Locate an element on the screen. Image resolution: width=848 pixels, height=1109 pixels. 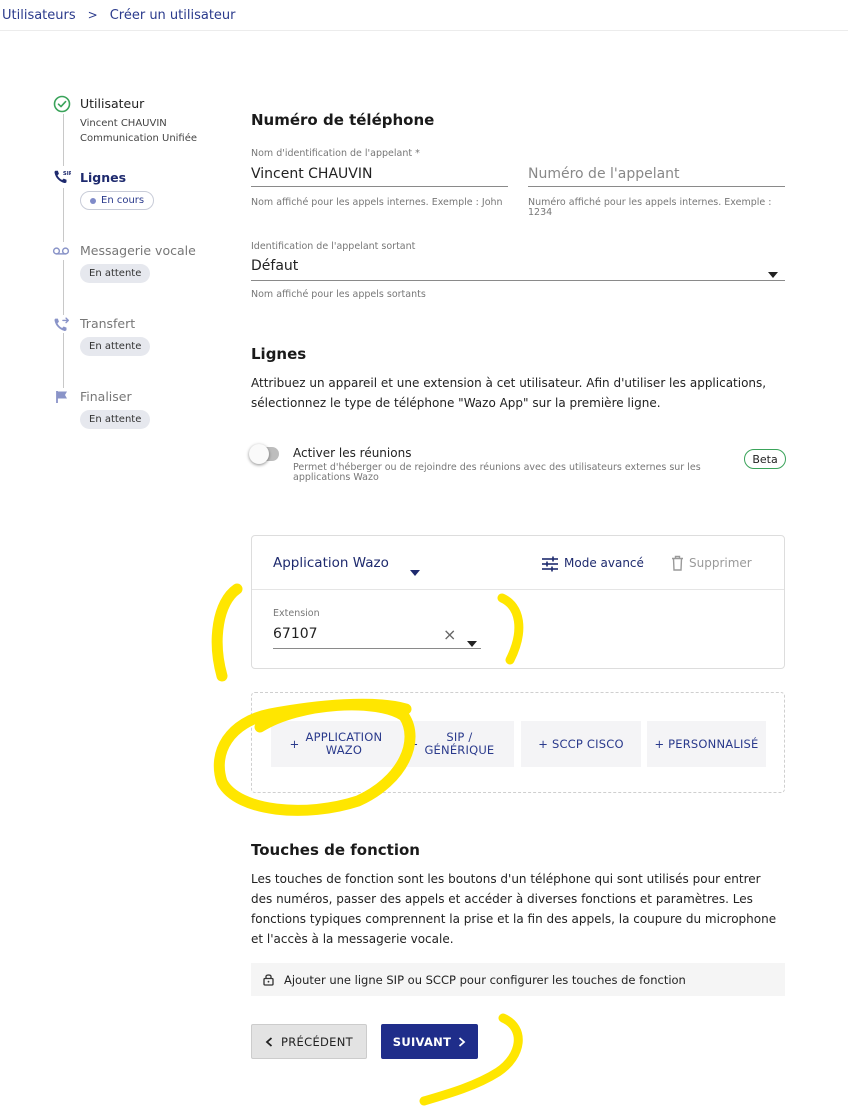
step-finalize-title: Finaliser is located at coordinates (106, 396).